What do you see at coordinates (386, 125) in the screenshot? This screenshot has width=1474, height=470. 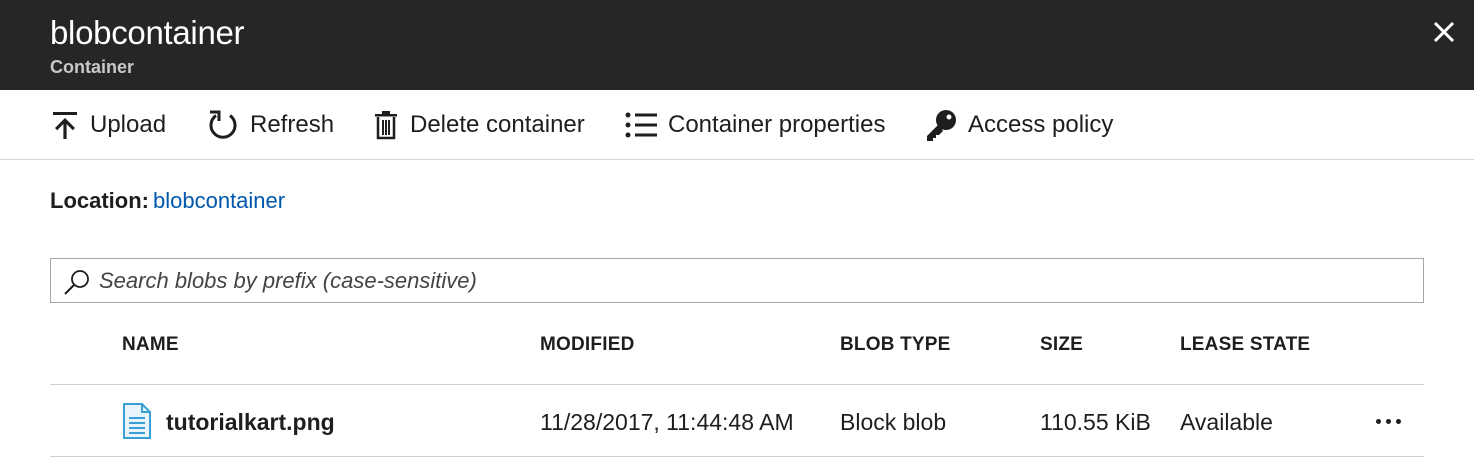 I see `trash-icon` at bounding box center [386, 125].